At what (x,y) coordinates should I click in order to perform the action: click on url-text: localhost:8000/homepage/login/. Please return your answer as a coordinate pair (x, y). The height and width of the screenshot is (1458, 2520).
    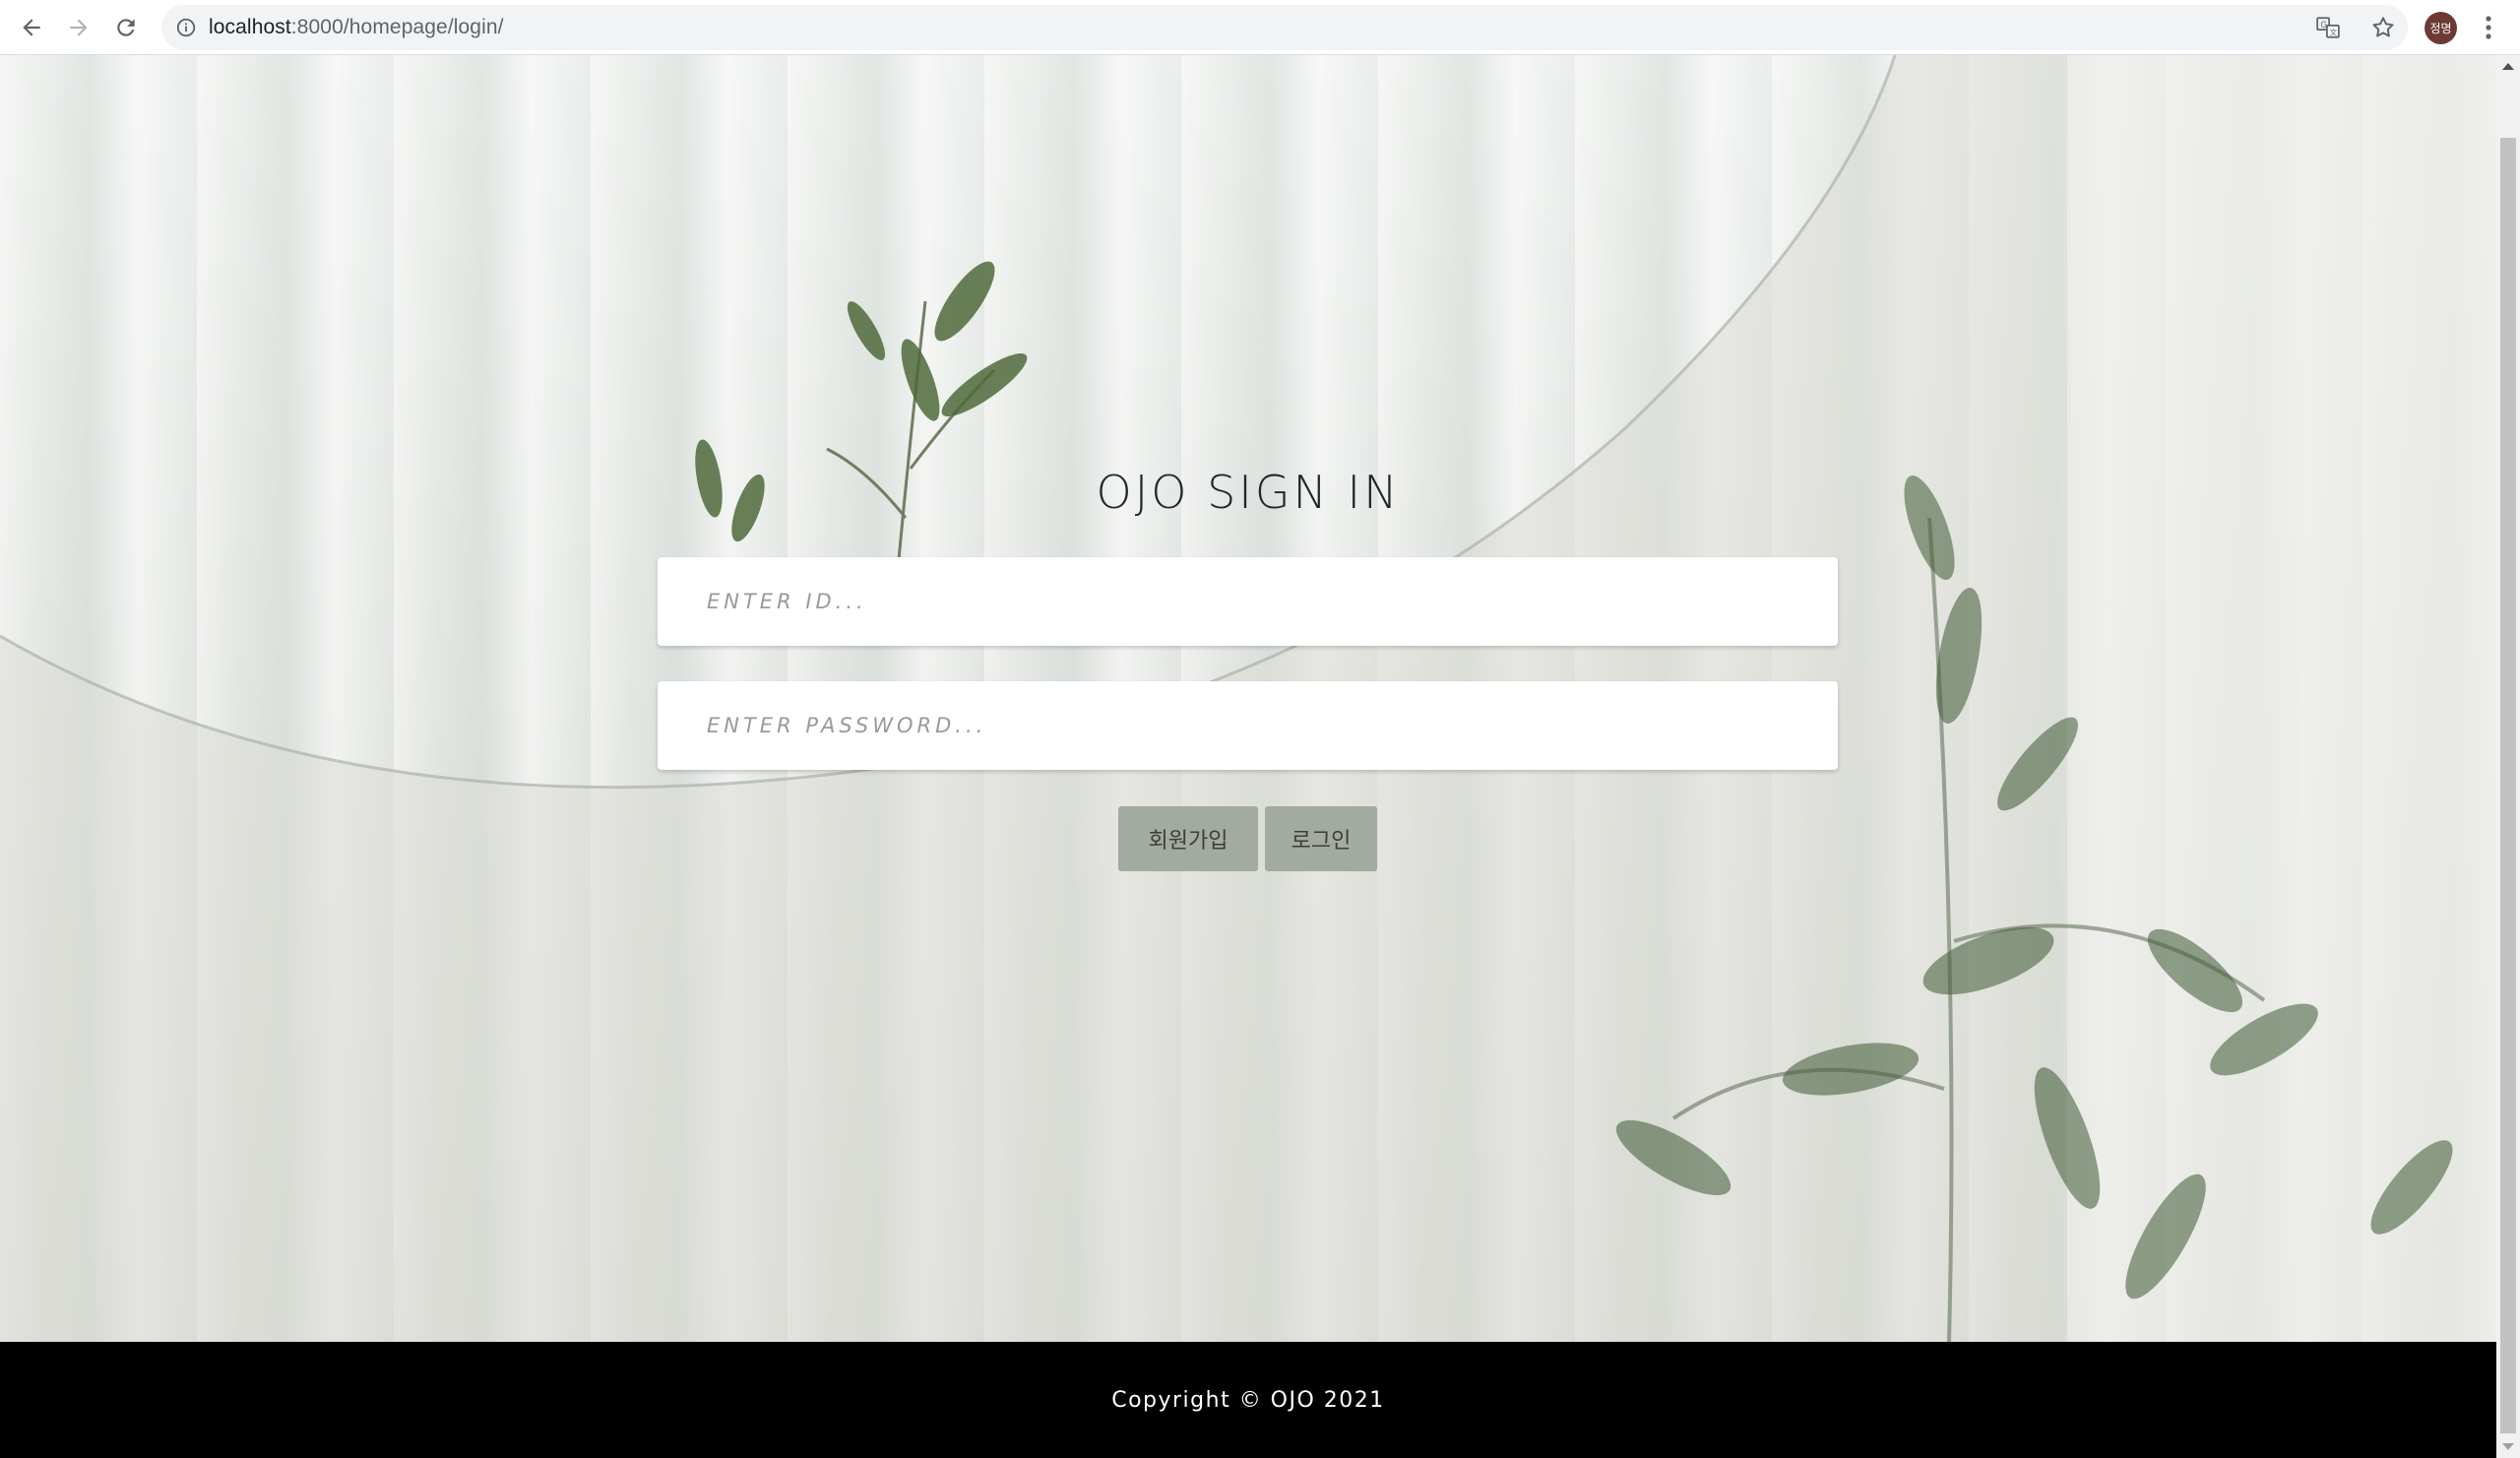
    Looking at the image, I should click on (356, 27).